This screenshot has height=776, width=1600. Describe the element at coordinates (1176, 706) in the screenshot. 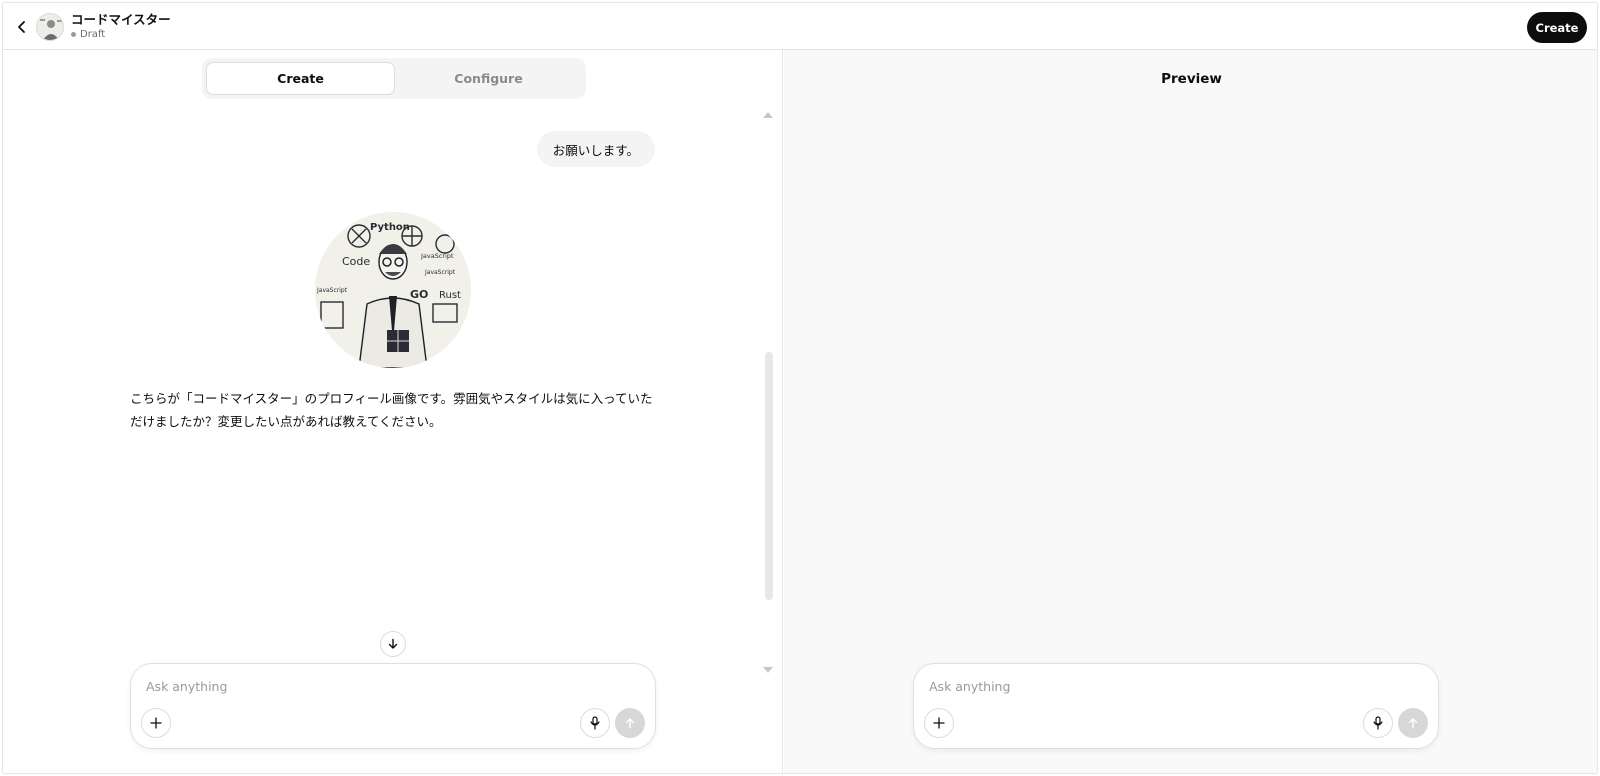

I see `preview-composer` at that location.